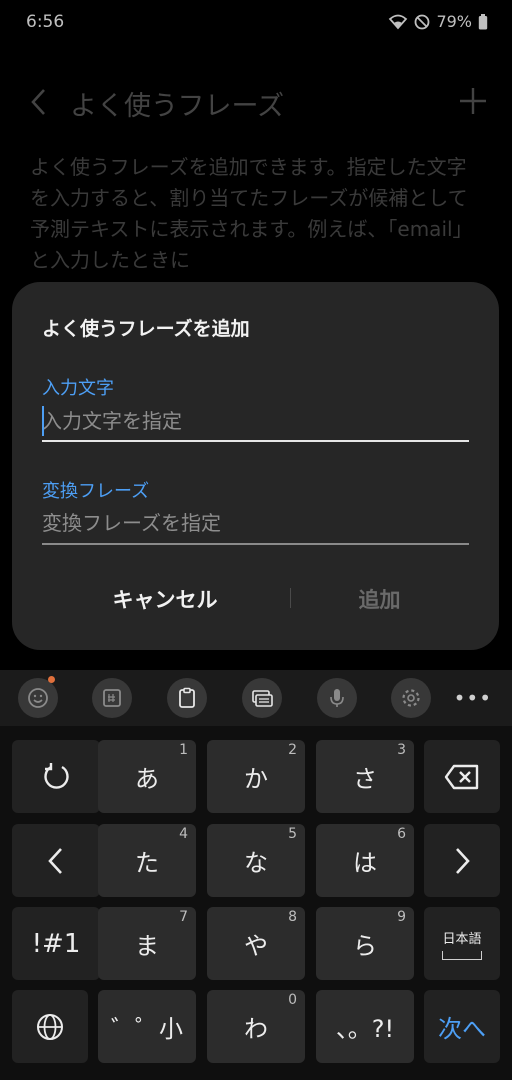  I want to click on mic-icon, so click(337, 698).